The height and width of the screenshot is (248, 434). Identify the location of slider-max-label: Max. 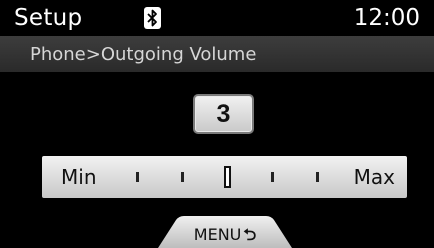
(374, 177).